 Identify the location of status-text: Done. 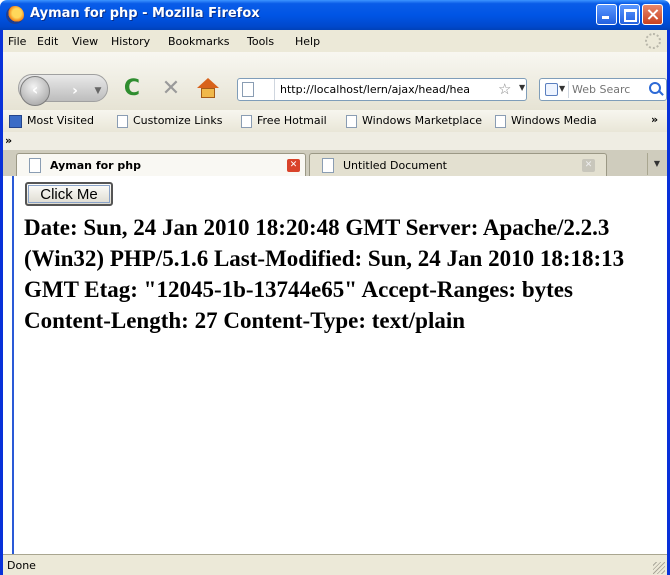
(21, 565).